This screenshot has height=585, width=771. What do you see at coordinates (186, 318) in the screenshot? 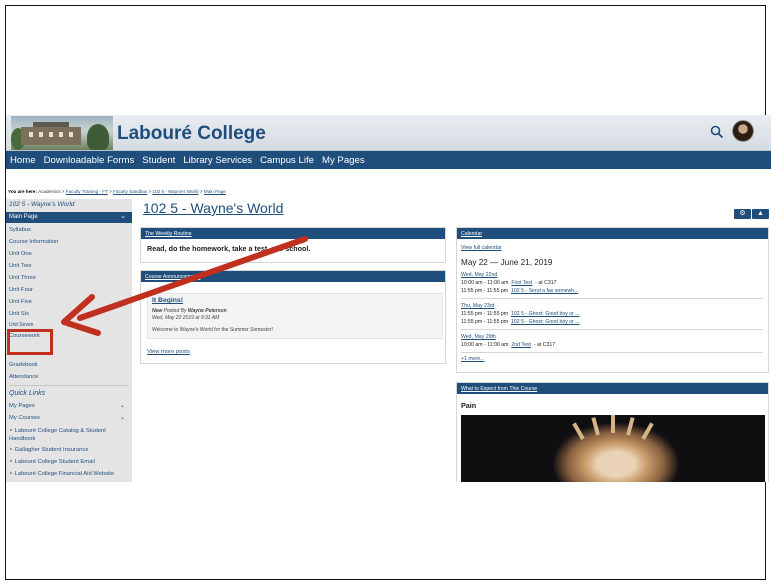
I see `announcement-date: Wed, May 22 2019 at 9:31 AM` at bounding box center [186, 318].